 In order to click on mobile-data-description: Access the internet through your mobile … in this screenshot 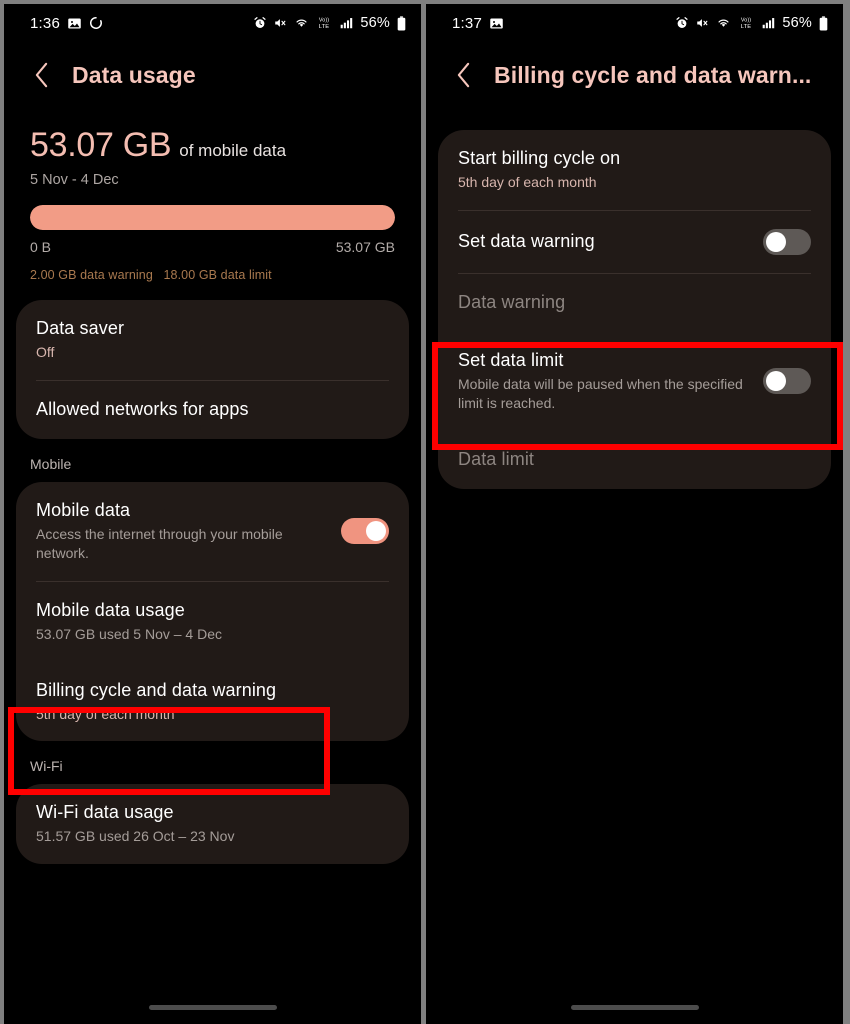, I will do `click(159, 543)`.